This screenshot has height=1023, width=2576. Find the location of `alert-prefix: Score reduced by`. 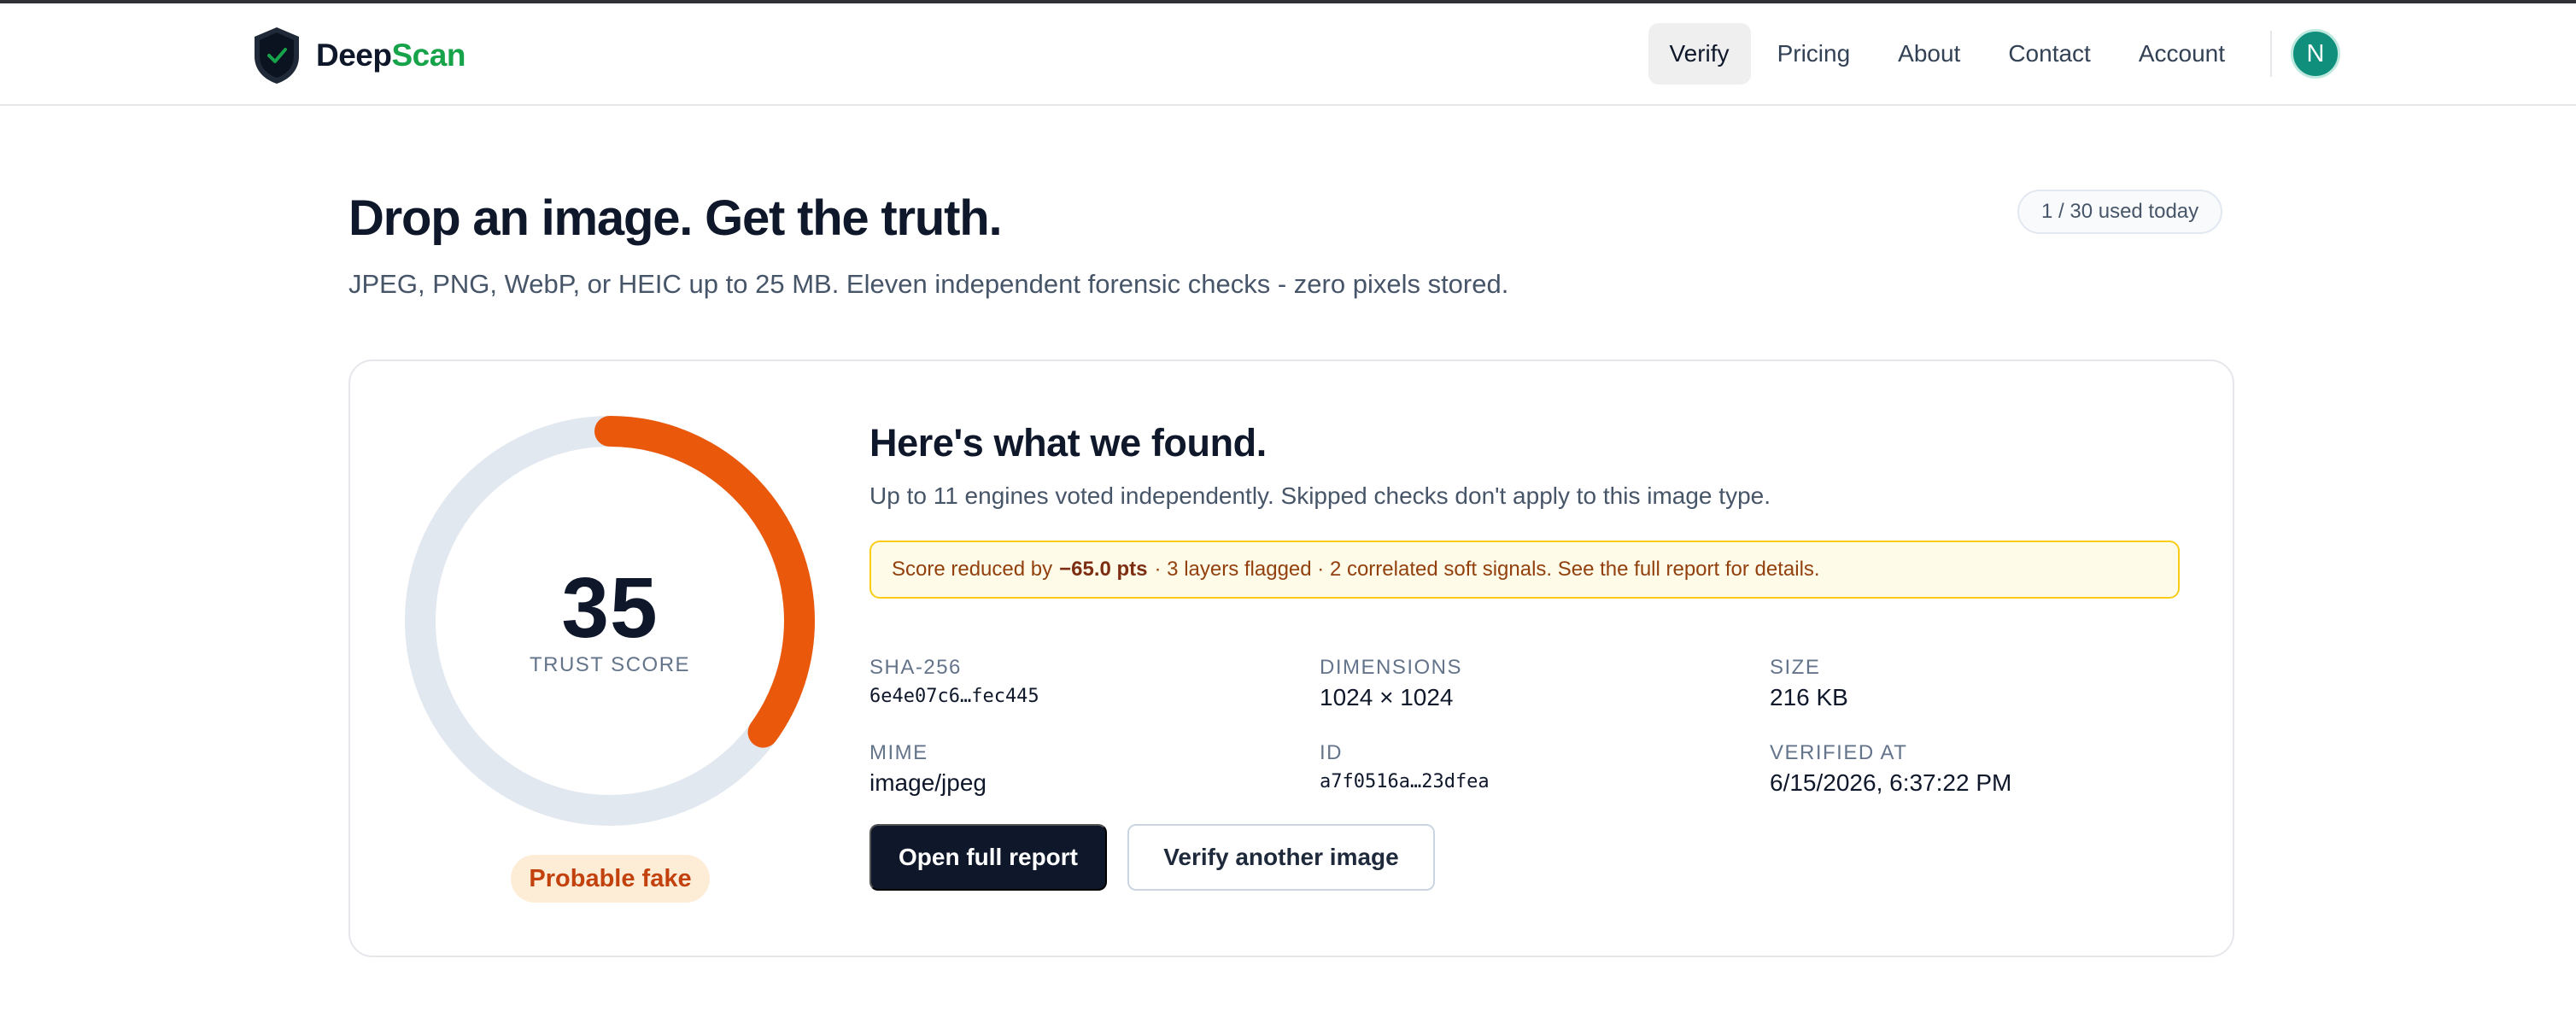

alert-prefix: Score reduced by is located at coordinates (972, 570).